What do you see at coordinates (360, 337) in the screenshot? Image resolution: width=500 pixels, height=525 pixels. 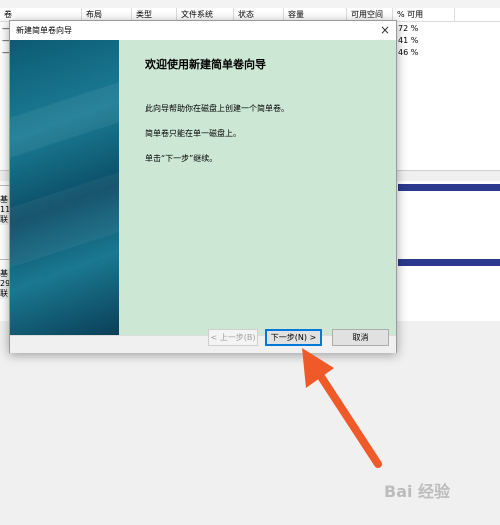 I see `cancel-button: 取消` at bounding box center [360, 337].